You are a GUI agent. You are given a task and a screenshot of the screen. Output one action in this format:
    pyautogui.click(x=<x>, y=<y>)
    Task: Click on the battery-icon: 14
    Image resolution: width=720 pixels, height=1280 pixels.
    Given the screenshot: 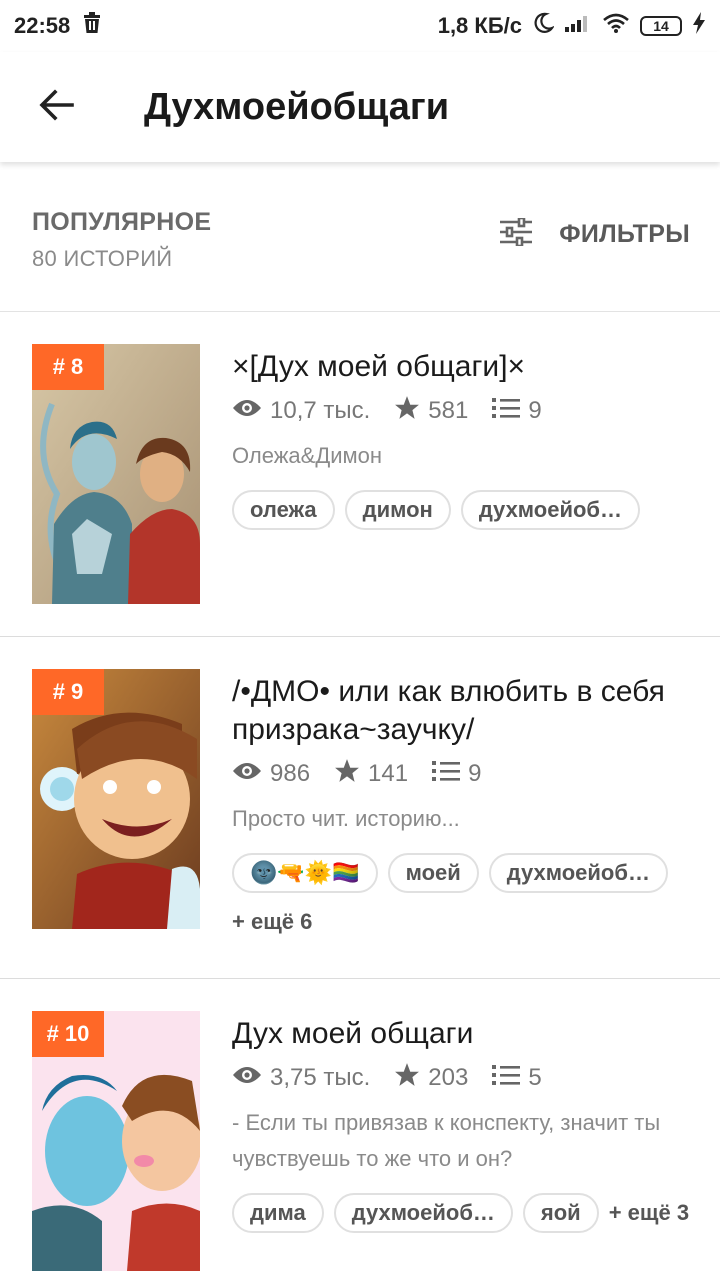 What is the action you would take?
    pyautogui.click(x=661, y=26)
    